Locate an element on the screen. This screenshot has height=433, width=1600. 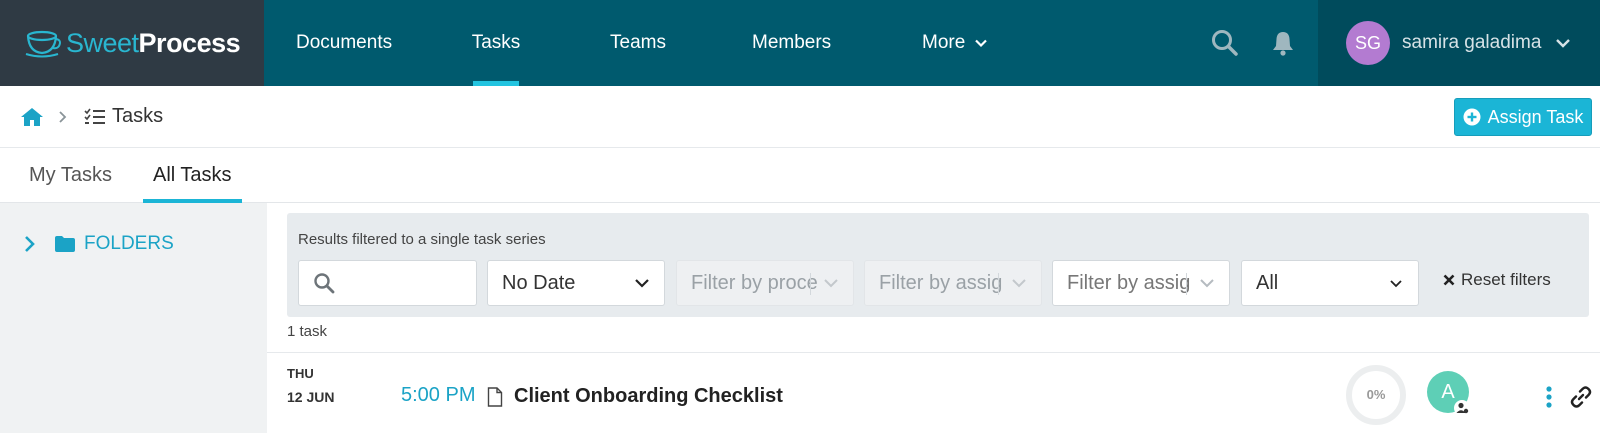
task-count: 1 task is located at coordinates (307, 331).